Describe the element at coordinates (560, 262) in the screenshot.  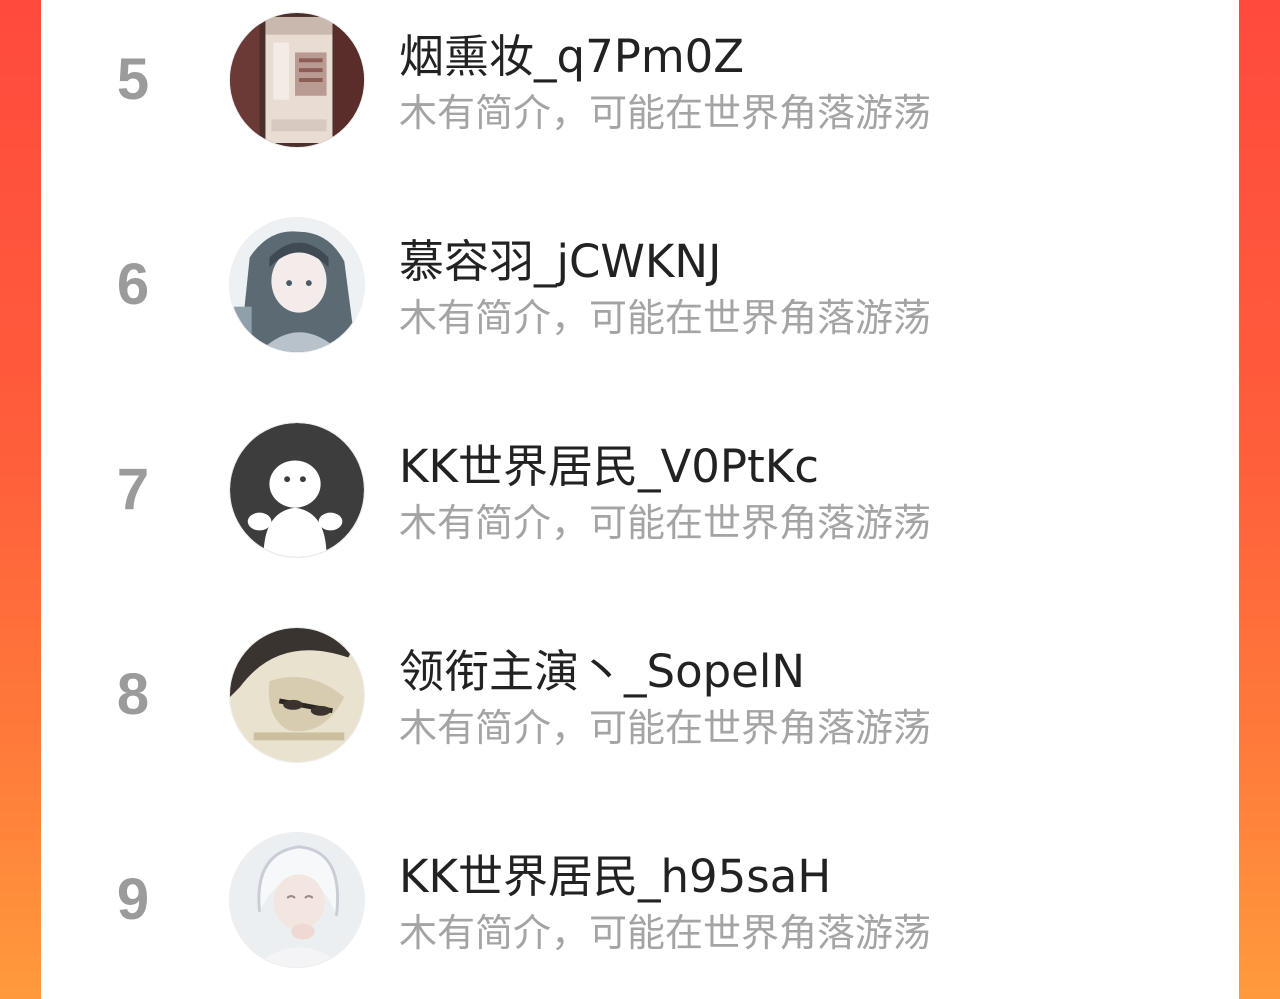
I see `username: 慕容羽_jCWKNJ` at that location.